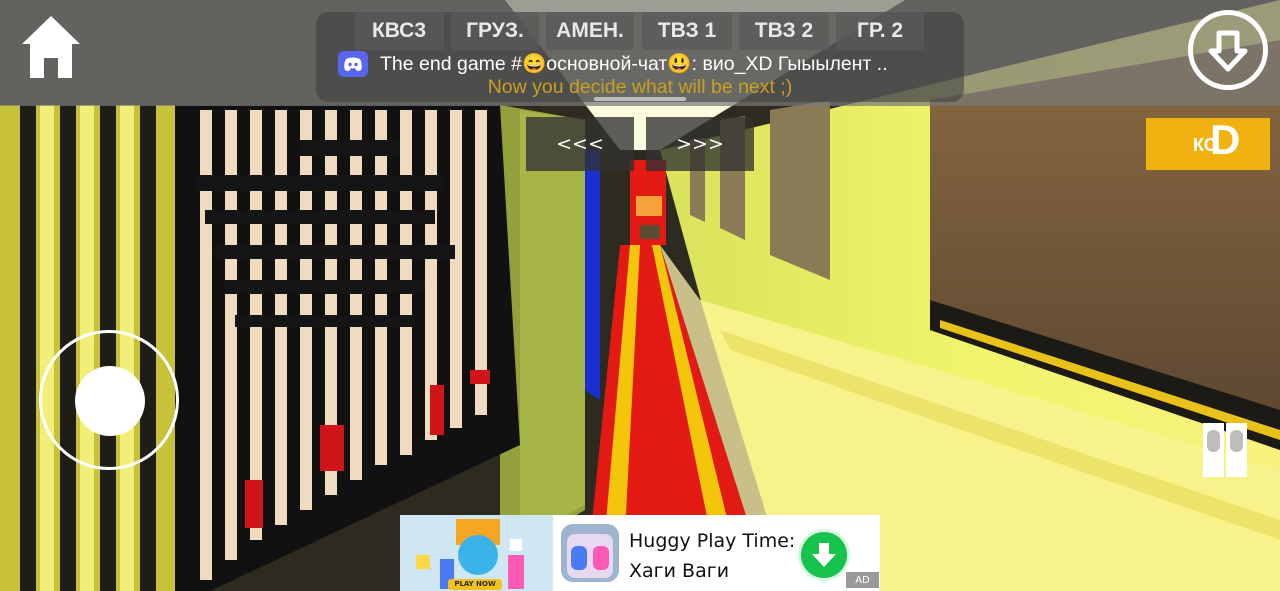  I want to click on tab-tvz1: ТВЗ 1, so click(687, 31).